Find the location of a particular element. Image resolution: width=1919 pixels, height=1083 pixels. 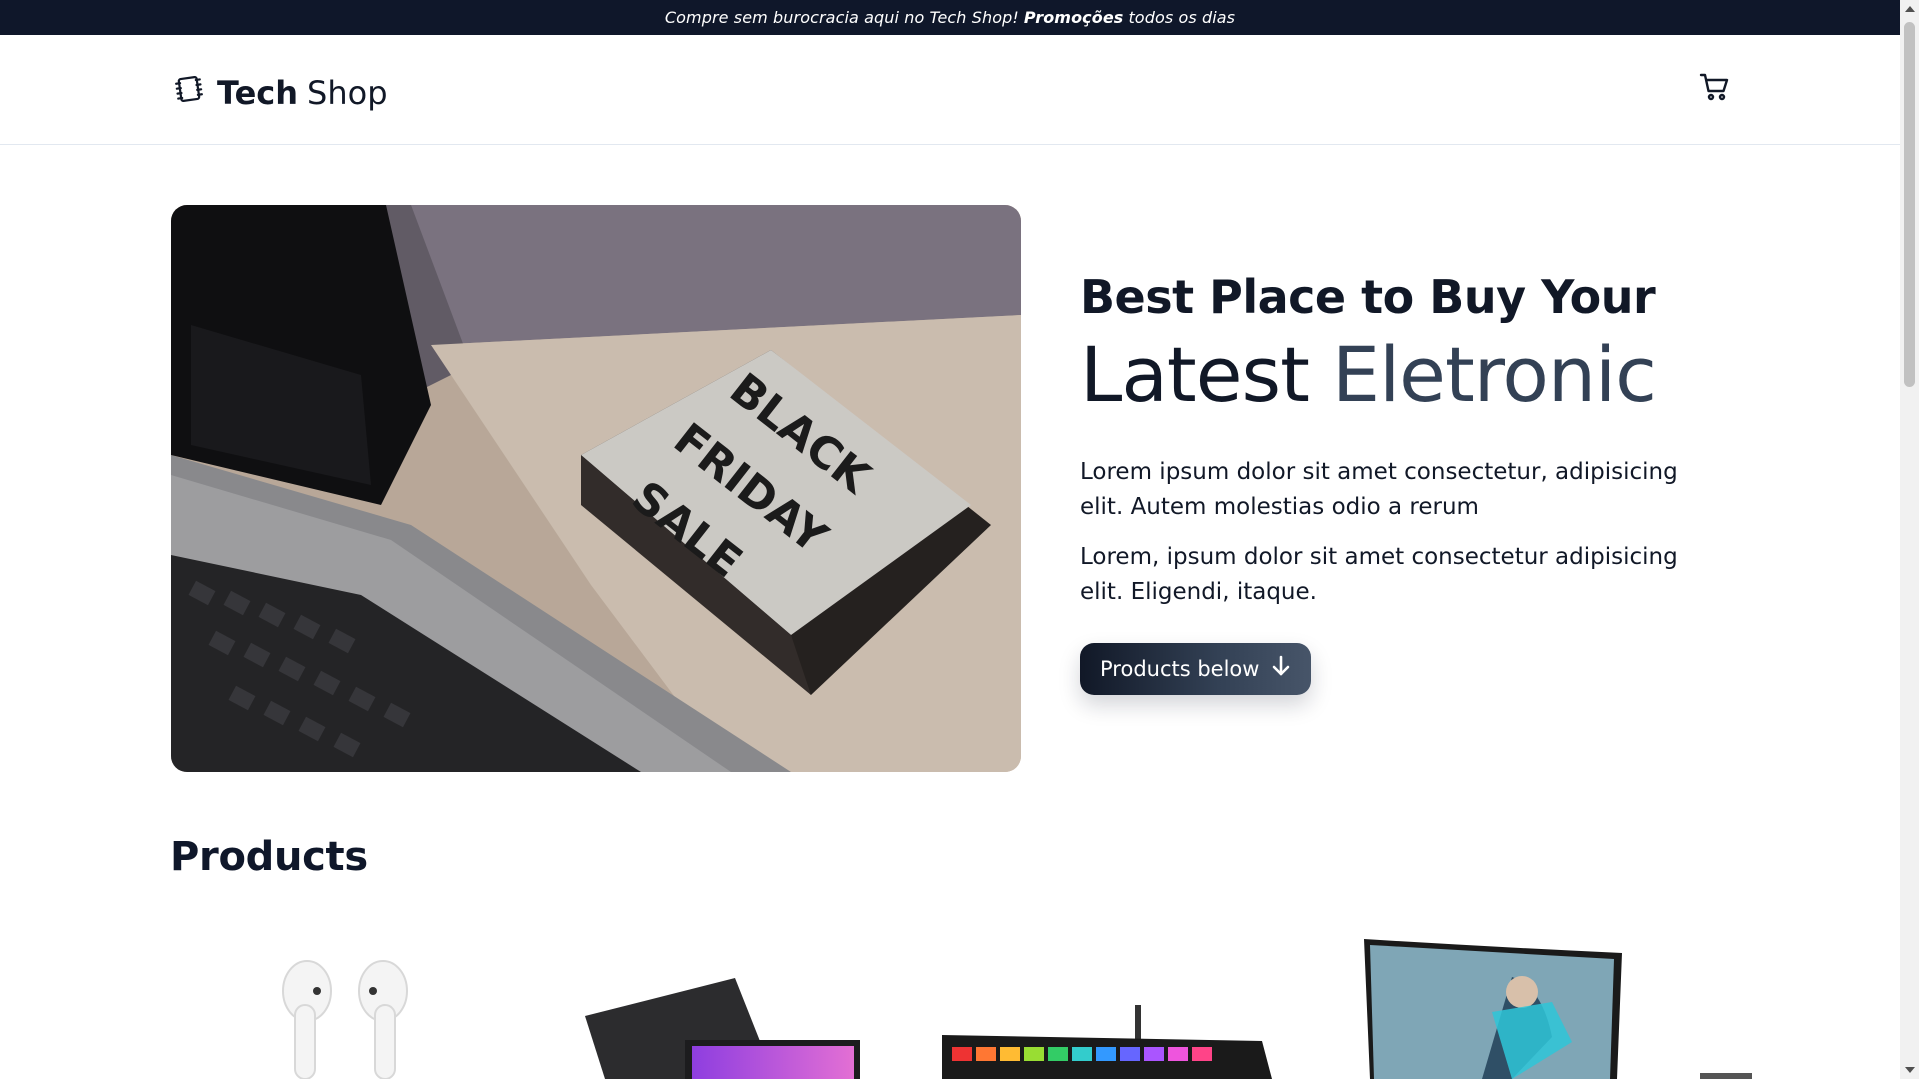

brand-name-strong: Tech is located at coordinates (258, 93).